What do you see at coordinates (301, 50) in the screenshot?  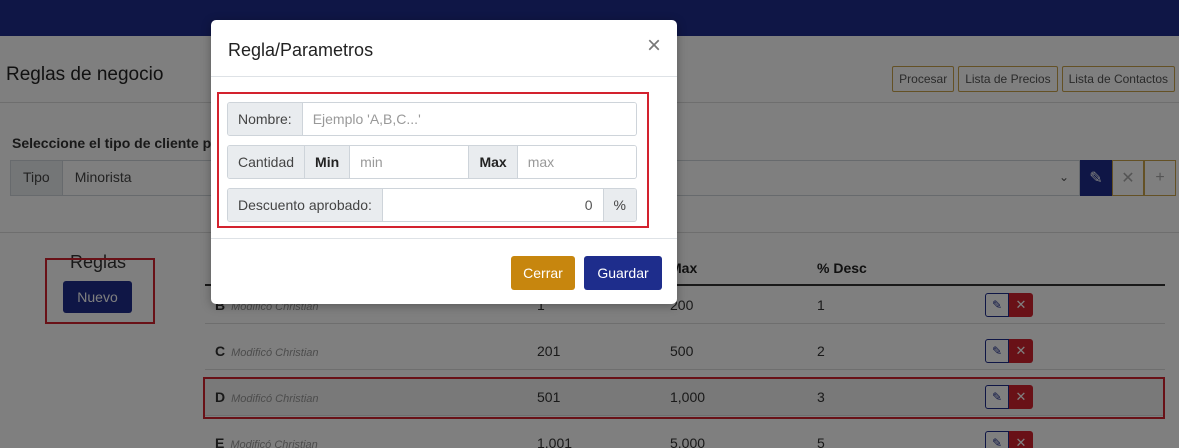 I see `modal-title: Regla/Parametros` at bounding box center [301, 50].